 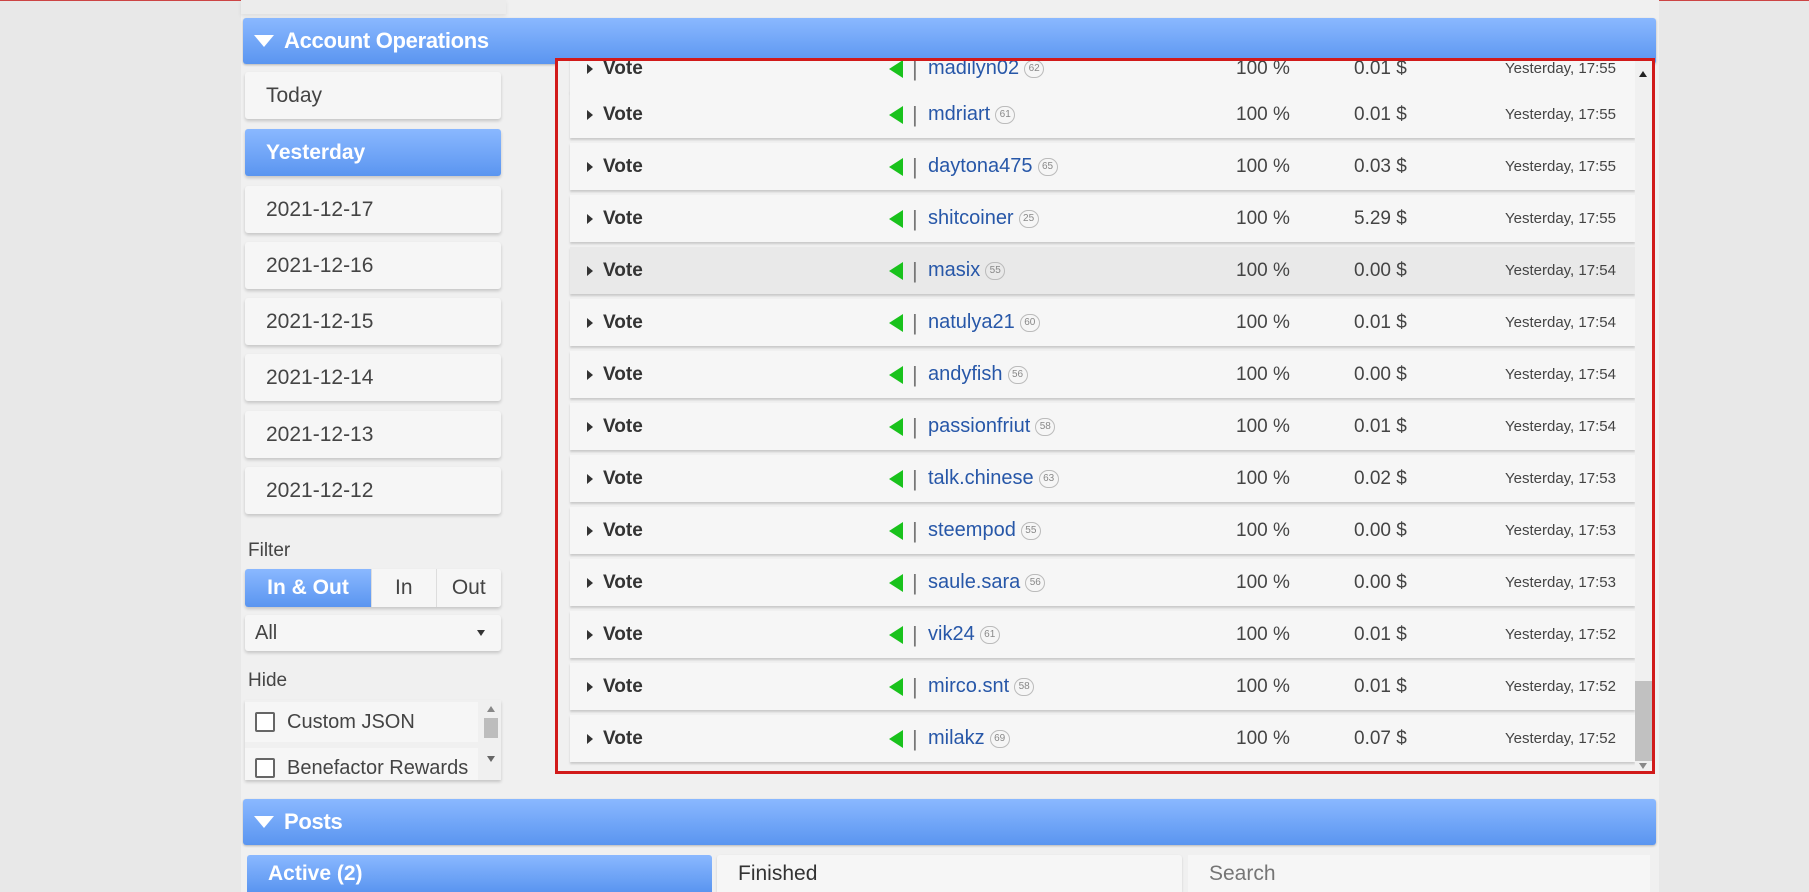 I want to click on date-item: 2021-12-17, so click(x=373, y=209).